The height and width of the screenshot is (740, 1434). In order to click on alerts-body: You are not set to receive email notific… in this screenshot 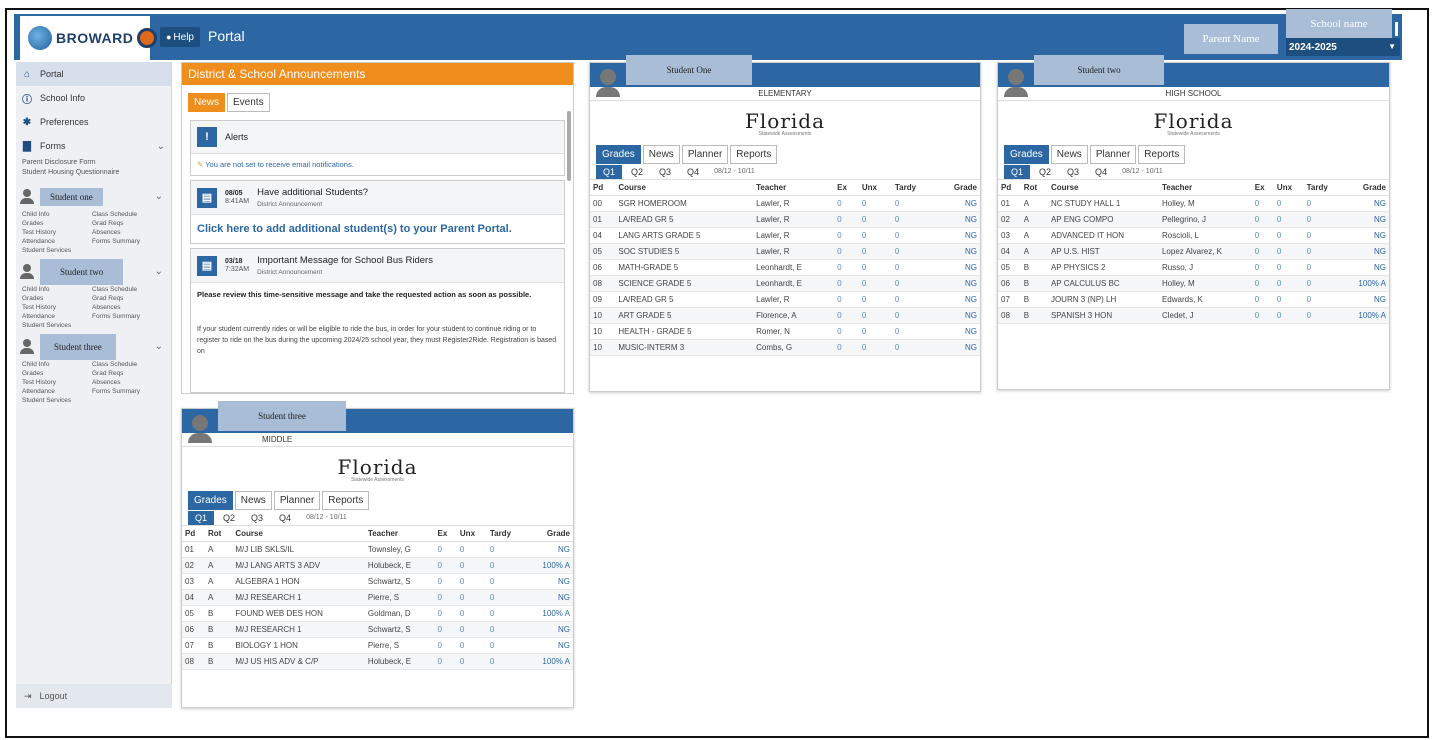, I will do `click(279, 164)`.